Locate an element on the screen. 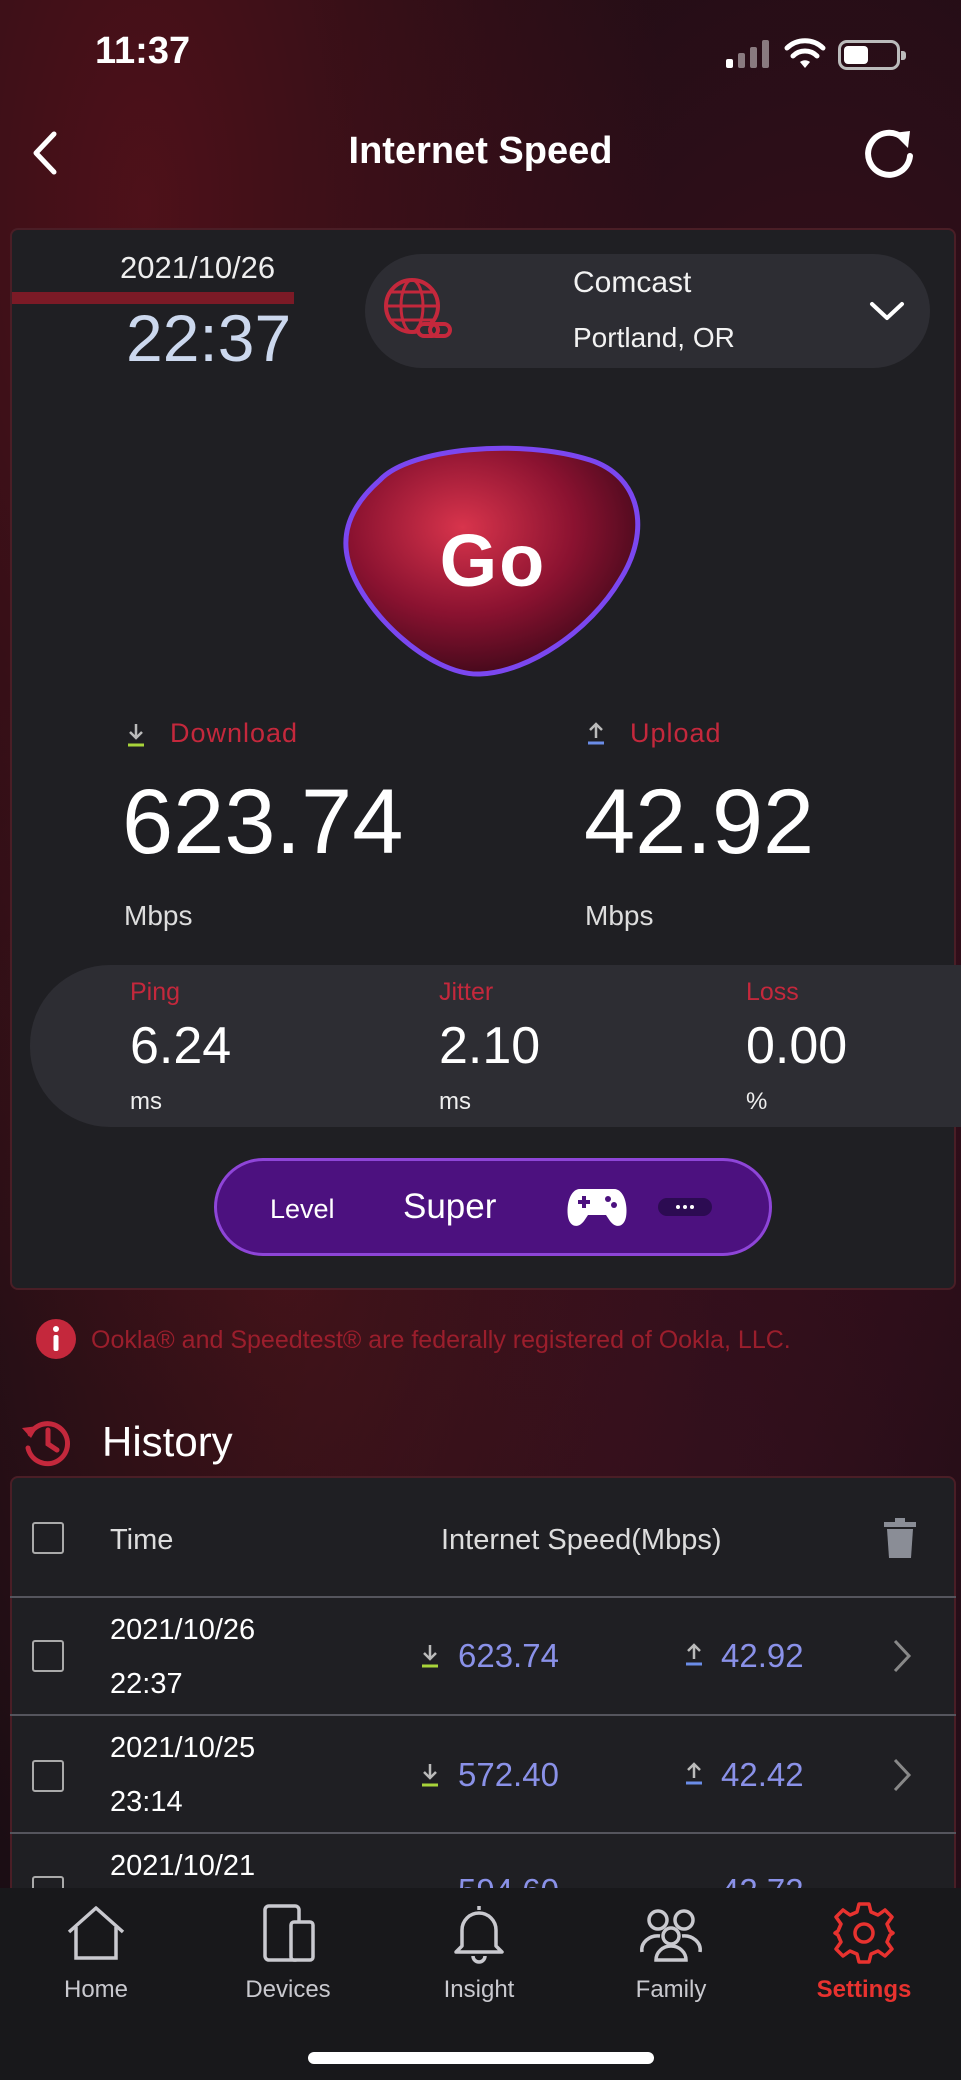 The image size is (961, 2080). isp-location: Portland, OR is located at coordinates (654, 337).